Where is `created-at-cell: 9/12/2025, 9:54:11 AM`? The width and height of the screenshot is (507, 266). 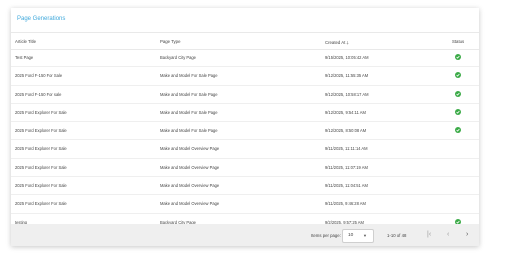 created-at-cell: 9/12/2025, 9:54:11 AM is located at coordinates (345, 112).